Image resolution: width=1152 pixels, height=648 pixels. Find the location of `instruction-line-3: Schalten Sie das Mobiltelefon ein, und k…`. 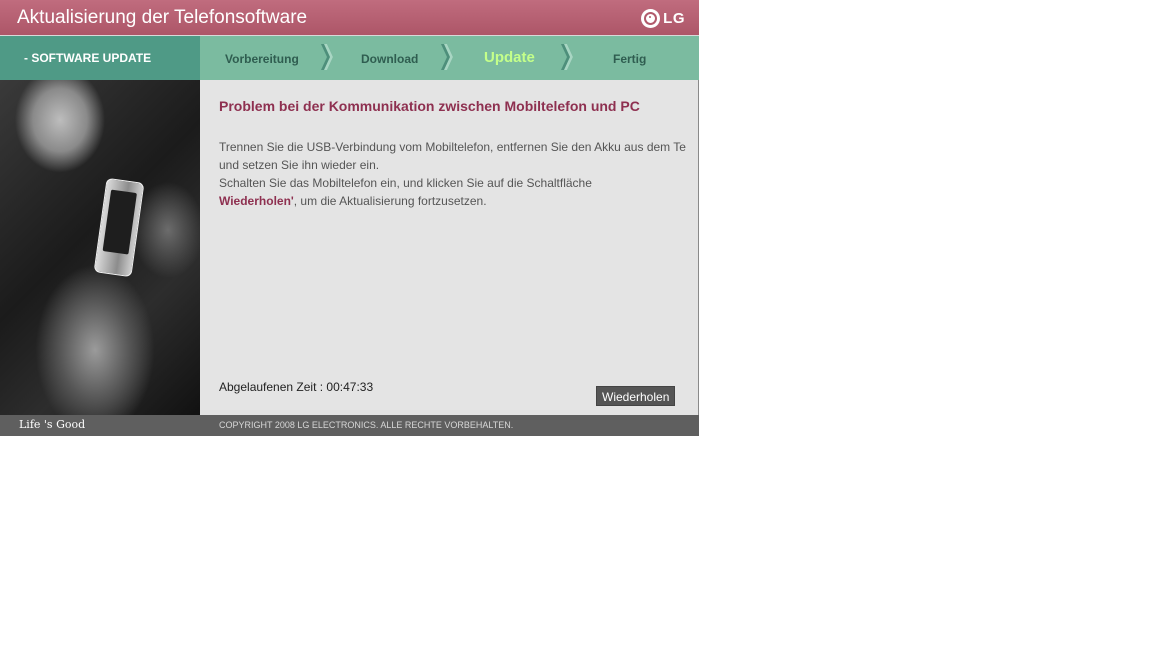

instruction-line-3: Schalten Sie das Mobiltelefon ein, und k… is located at coordinates (405, 183).